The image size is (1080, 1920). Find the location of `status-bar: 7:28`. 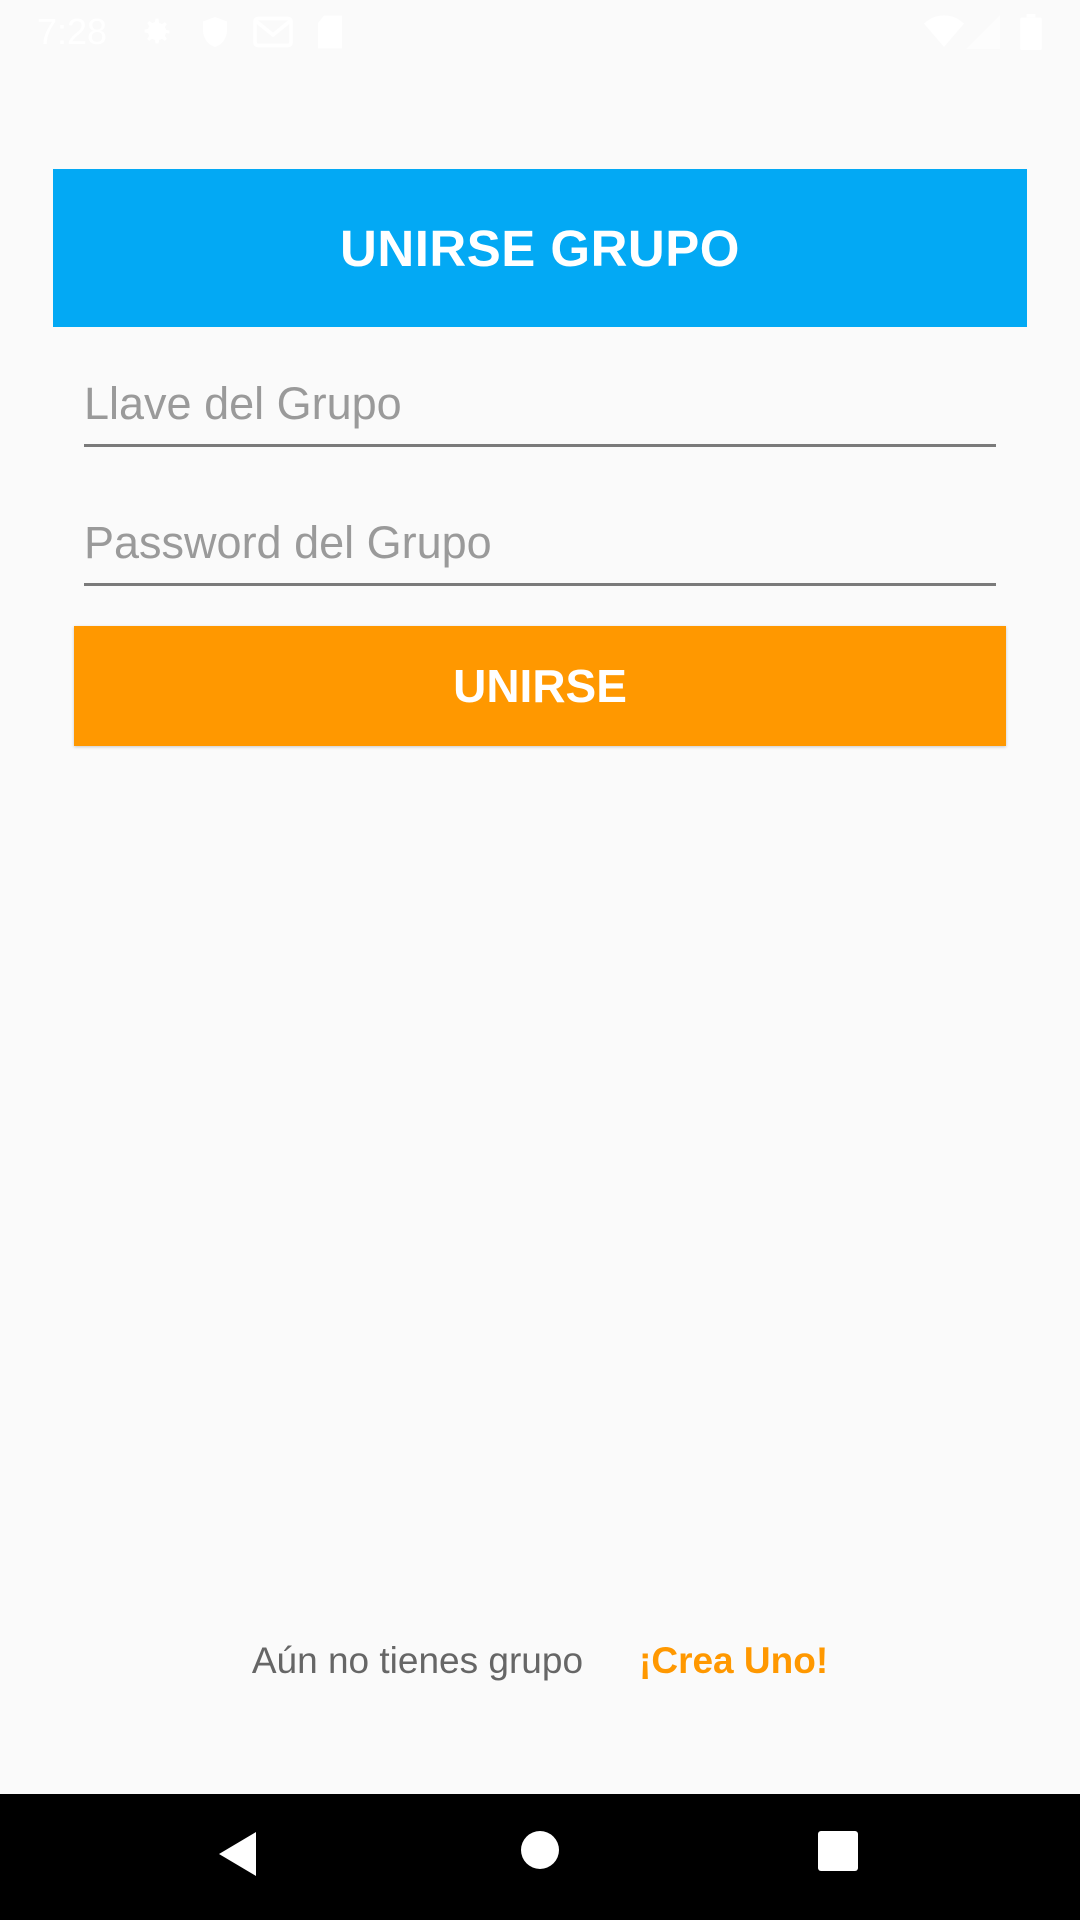

status-bar: 7:28 is located at coordinates (540, 31).